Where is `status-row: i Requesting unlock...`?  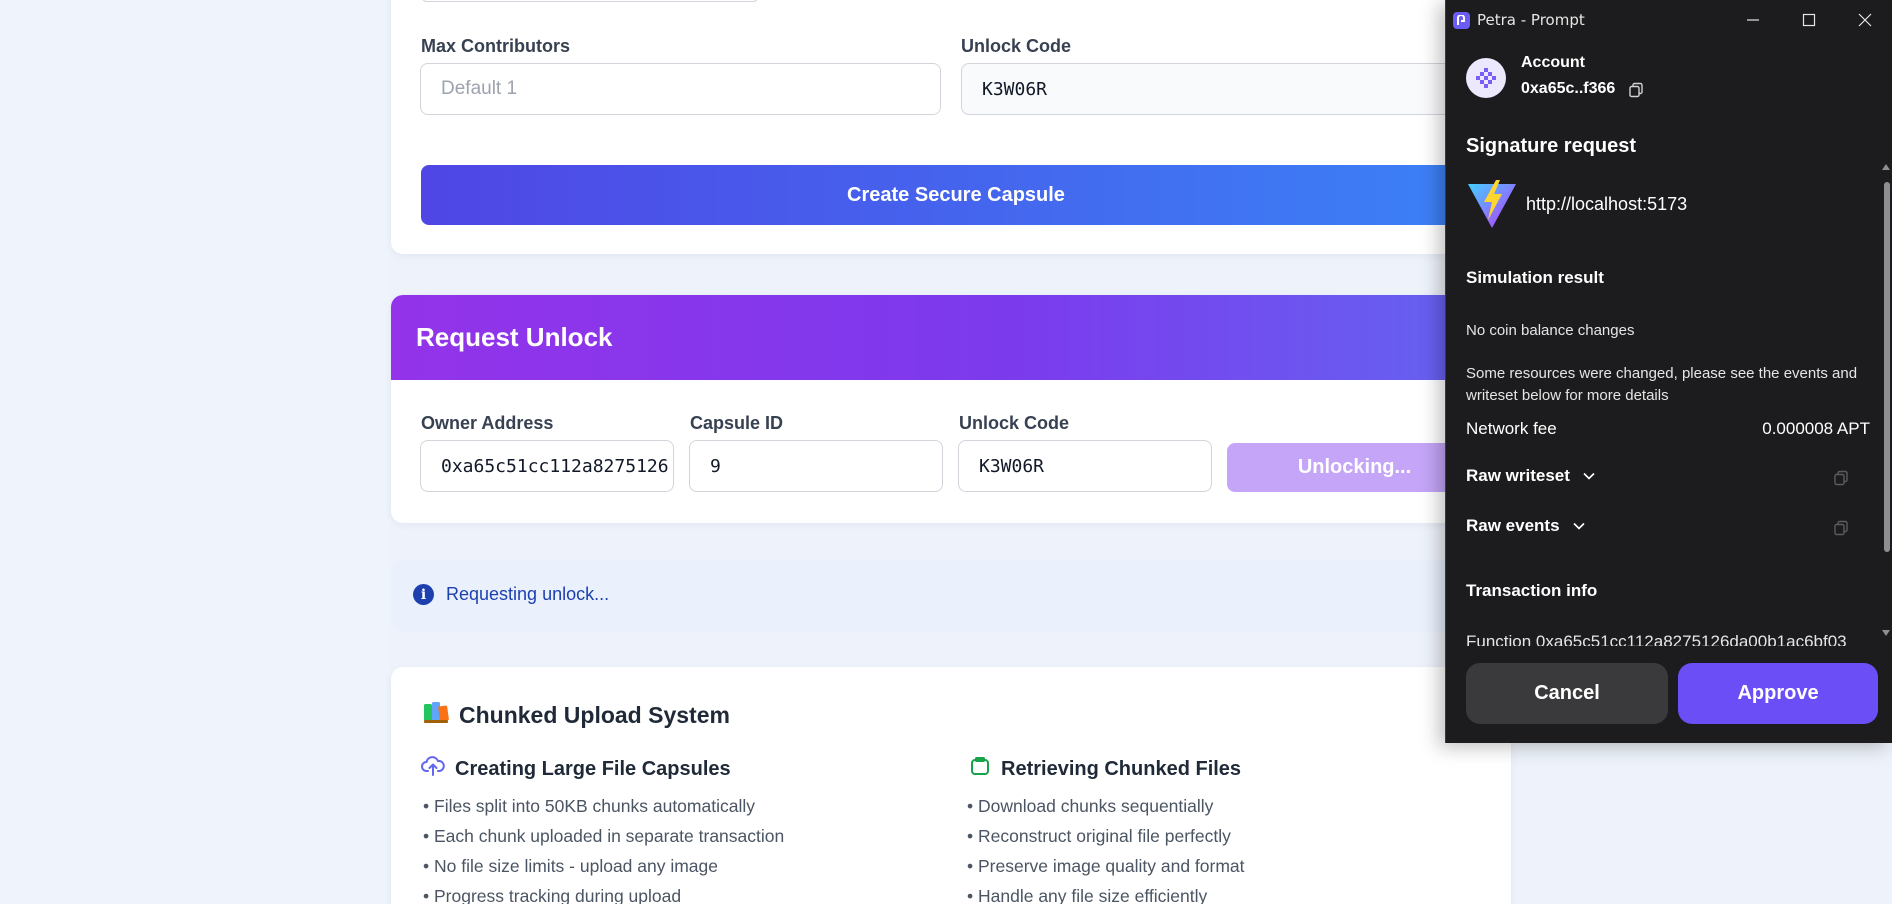 status-row: i Requesting unlock... is located at coordinates (511, 594).